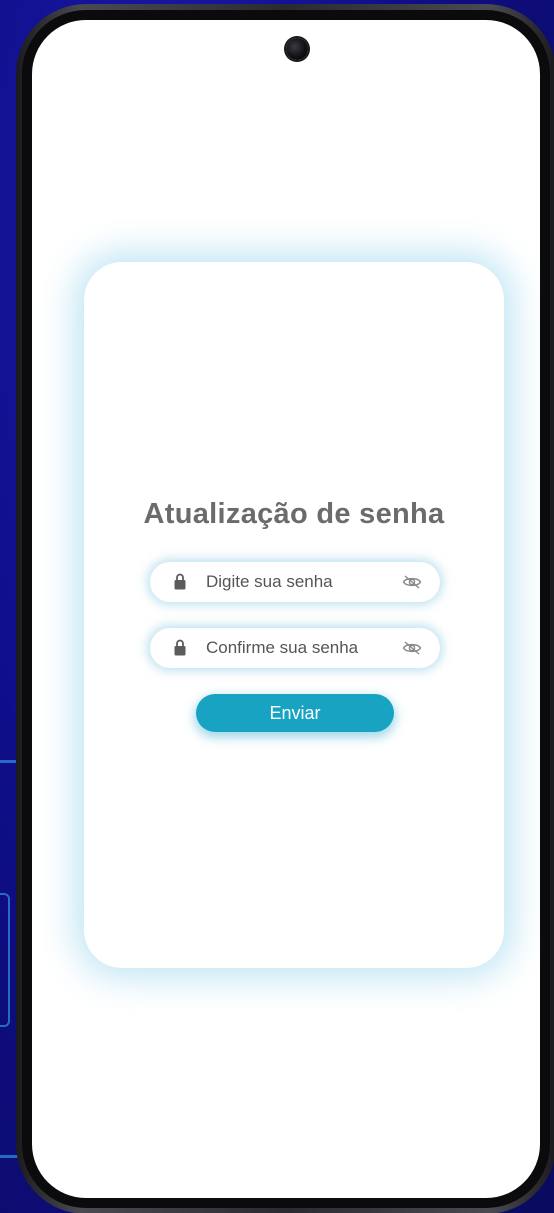 The width and height of the screenshot is (554, 1213). I want to click on page-title: Atualização de senha, so click(294, 514).